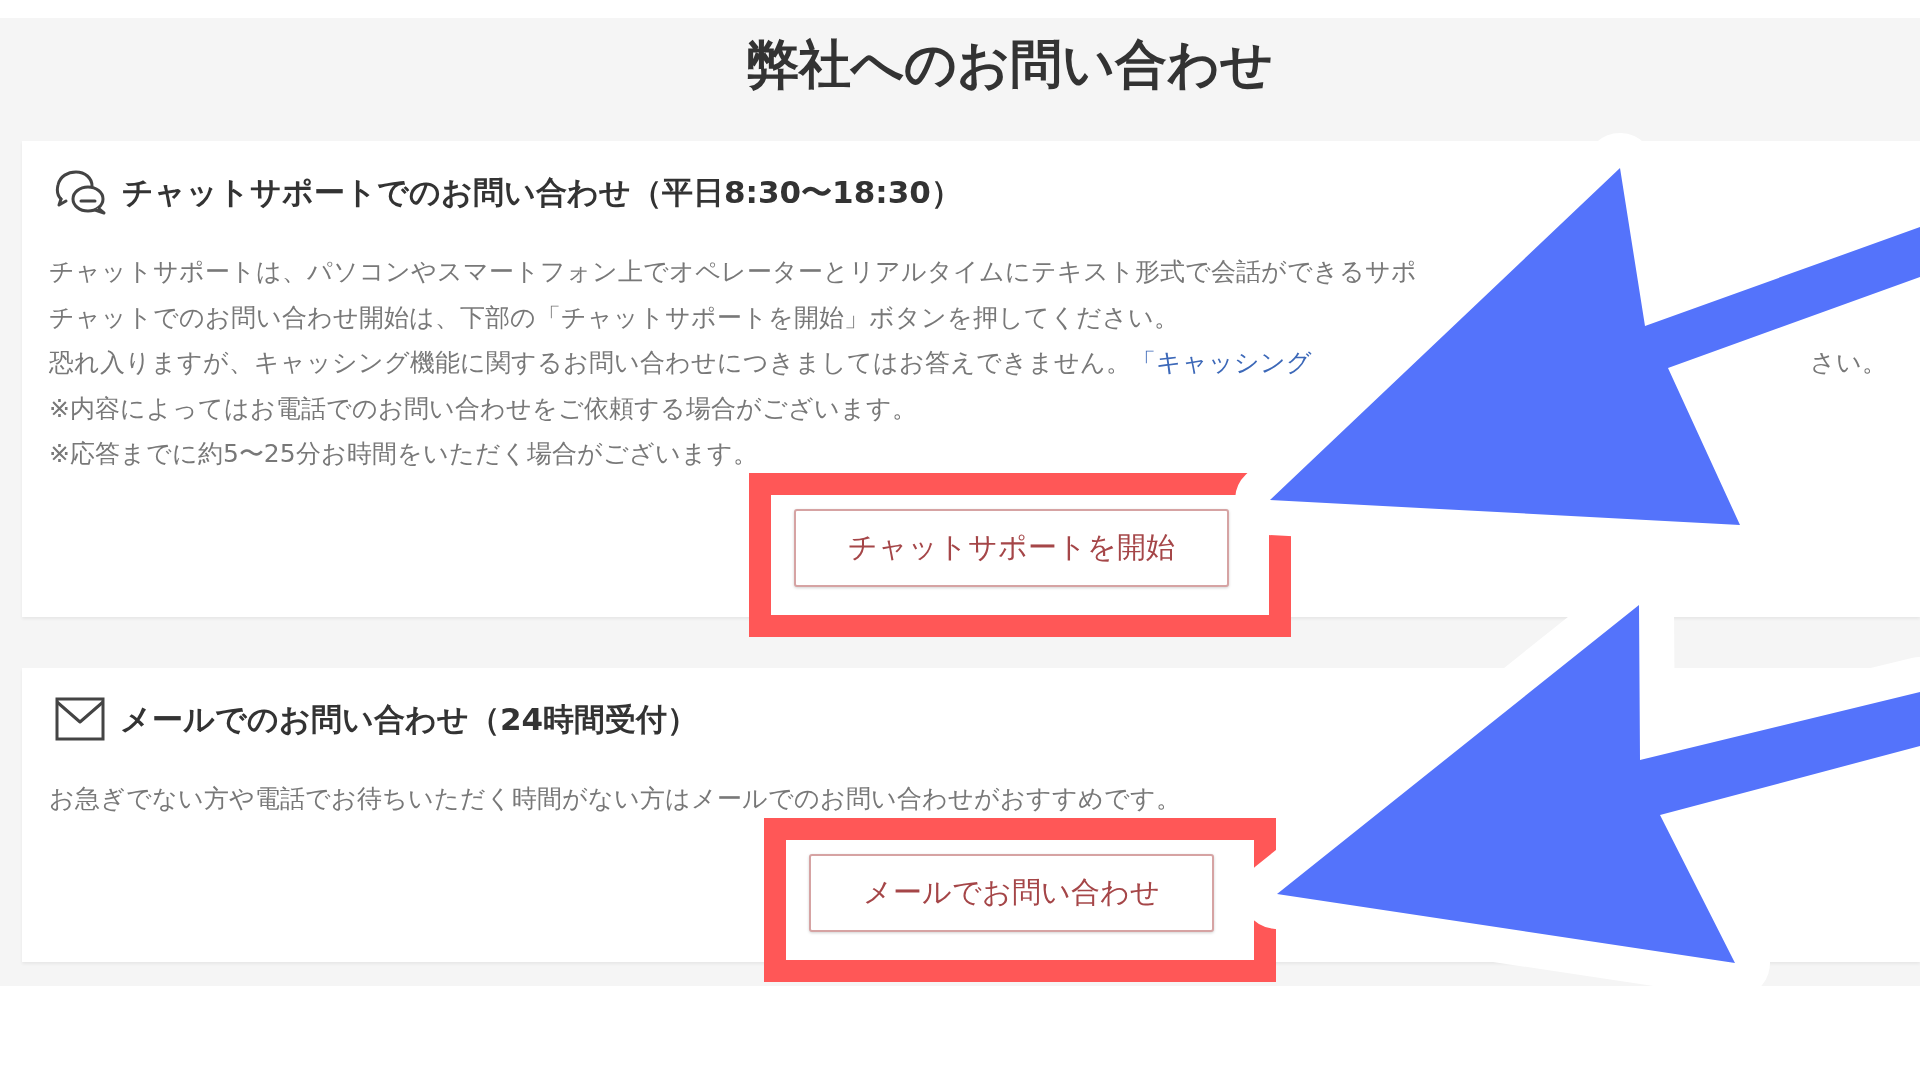 The height and width of the screenshot is (1080, 1920). Describe the element at coordinates (1221, 362) in the screenshot. I see `text-link: 「キャッシング` at that location.